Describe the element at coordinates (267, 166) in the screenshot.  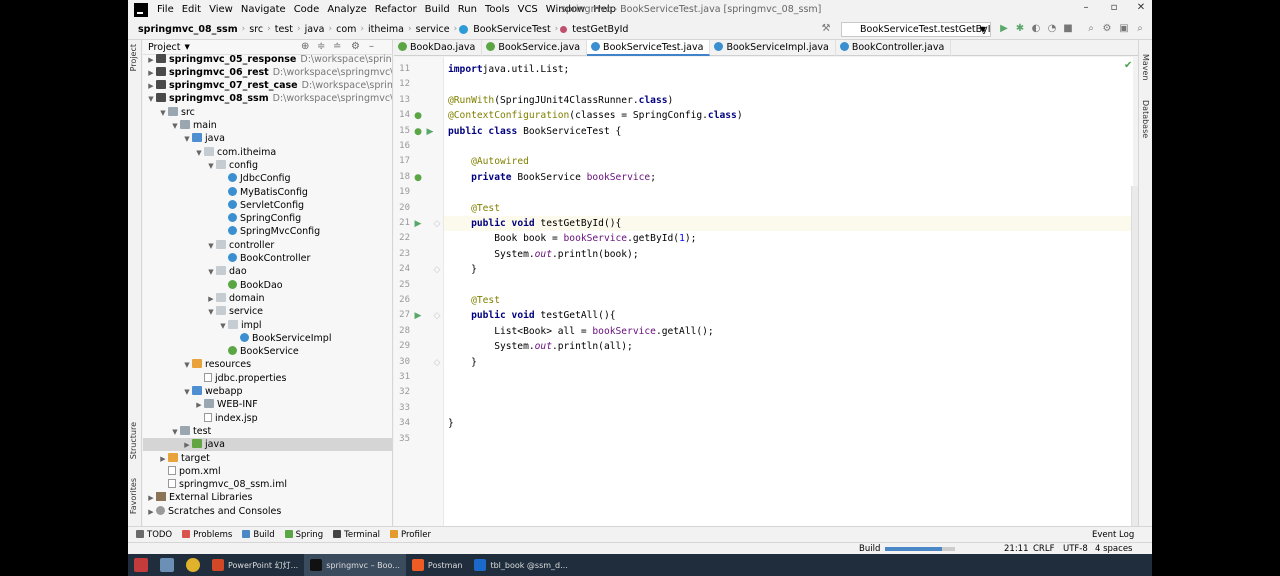
I see `tree-item: ▼ config` at that location.